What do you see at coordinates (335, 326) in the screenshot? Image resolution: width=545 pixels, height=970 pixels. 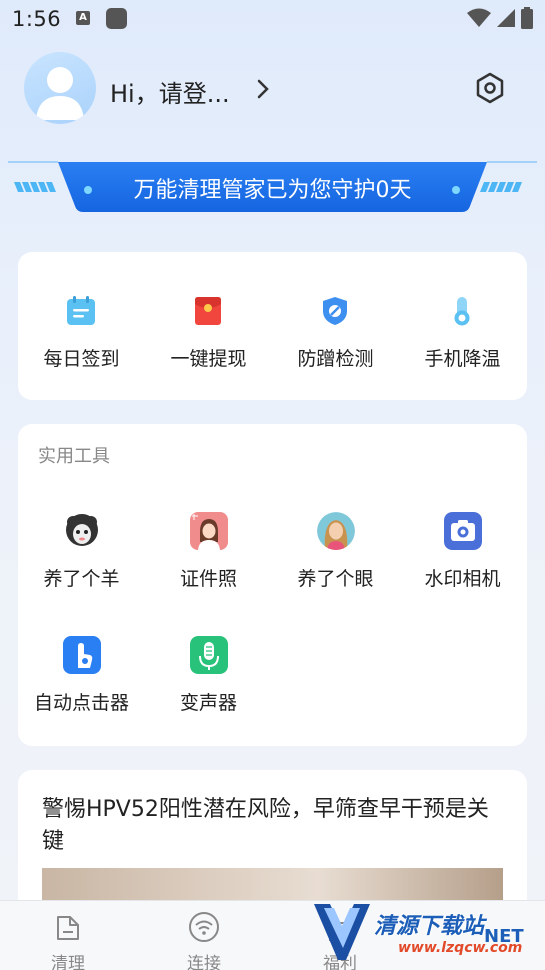 I see `quick-action-anti-leech: 防蹭检测` at bounding box center [335, 326].